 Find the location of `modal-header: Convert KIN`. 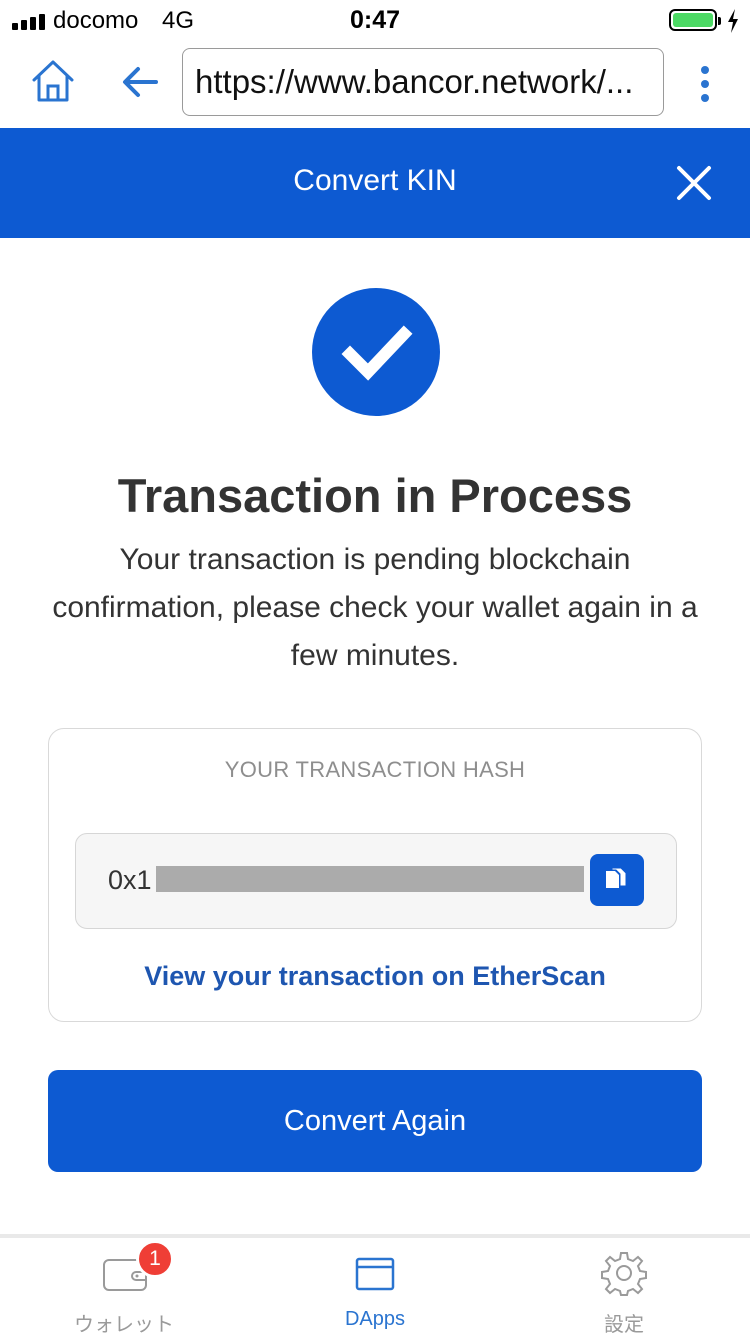

modal-header: Convert KIN is located at coordinates (375, 183).